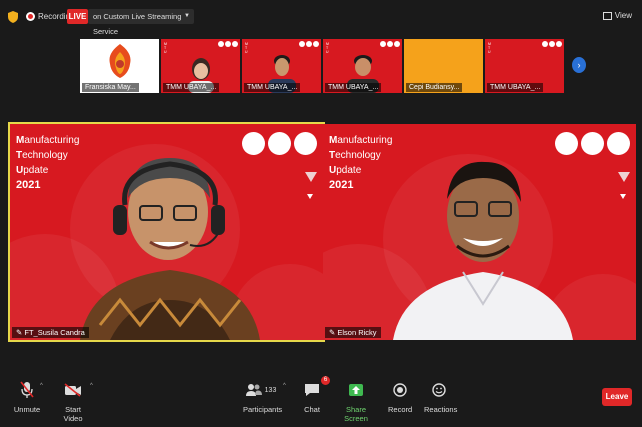  What do you see at coordinates (270, 390) in the screenshot?
I see `participant-count: 133` at bounding box center [270, 390].